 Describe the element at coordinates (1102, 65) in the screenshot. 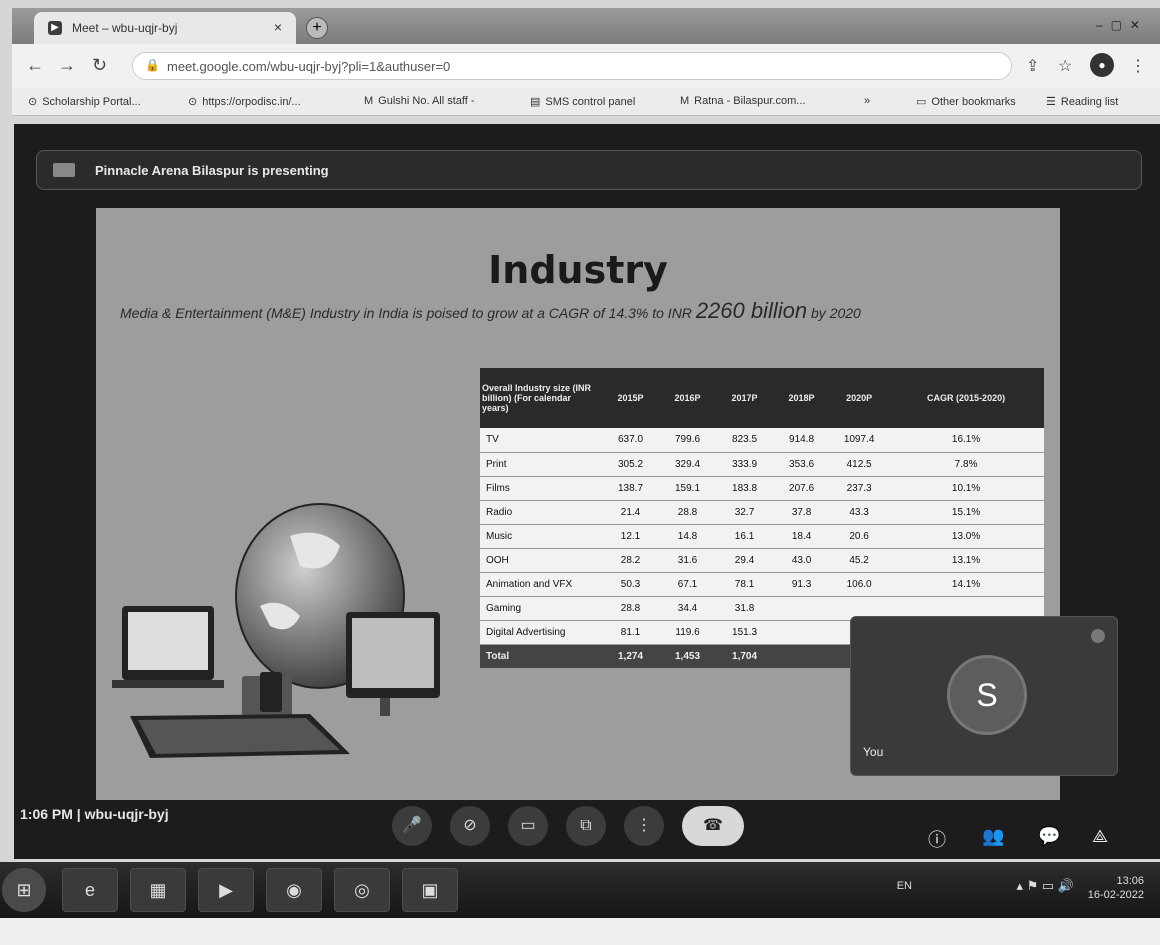

I see `profile-avatar-icon: ●` at that location.